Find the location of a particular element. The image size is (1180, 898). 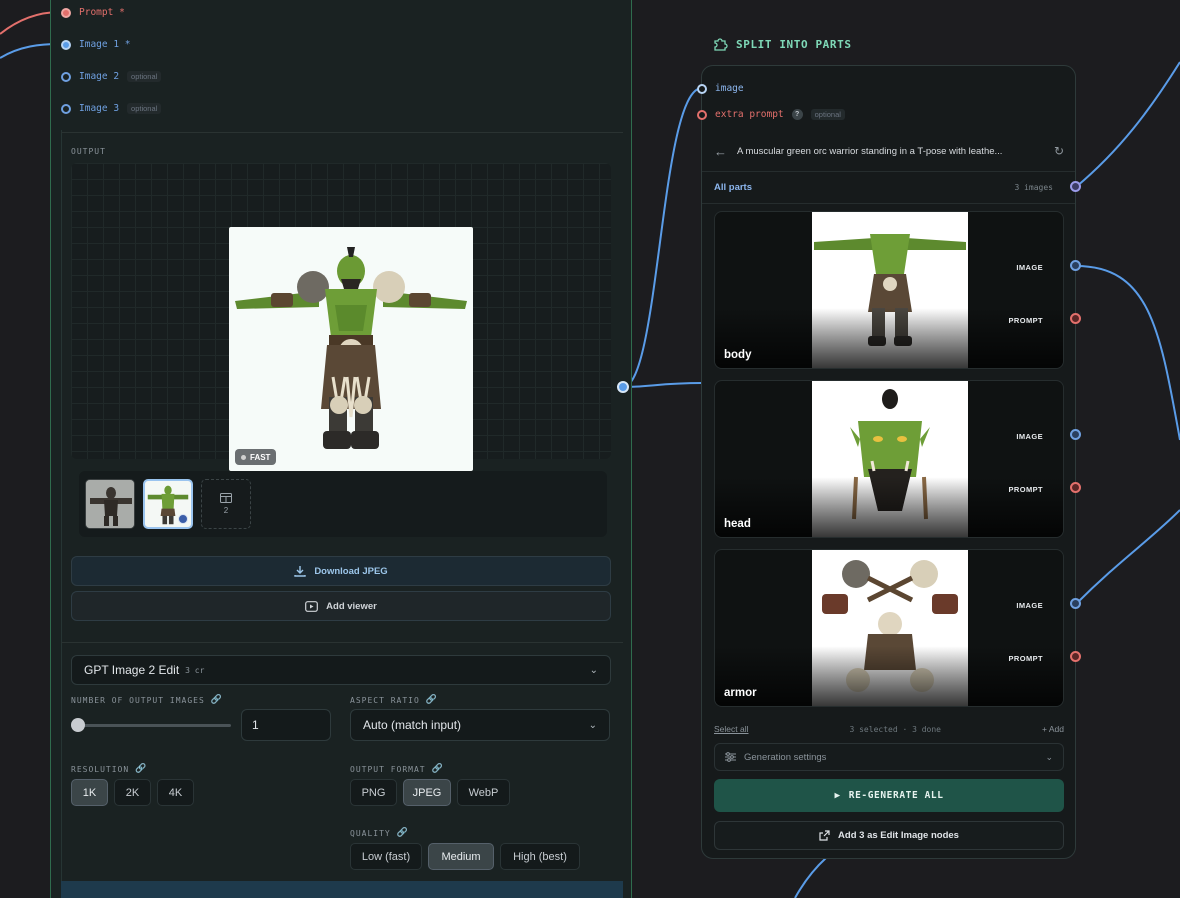

sliders-icon is located at coordinates (730, 757).